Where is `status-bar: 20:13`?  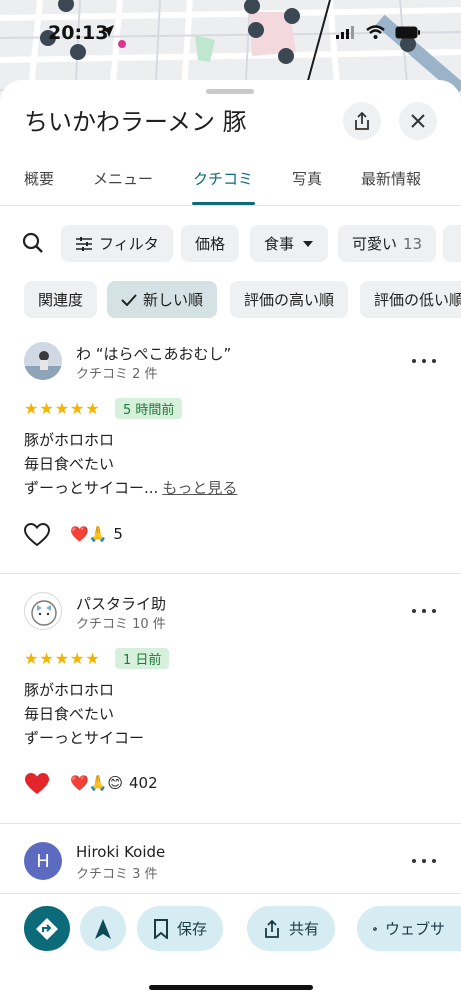 status-bar: 20:13 is located at coordinates (230, 30).